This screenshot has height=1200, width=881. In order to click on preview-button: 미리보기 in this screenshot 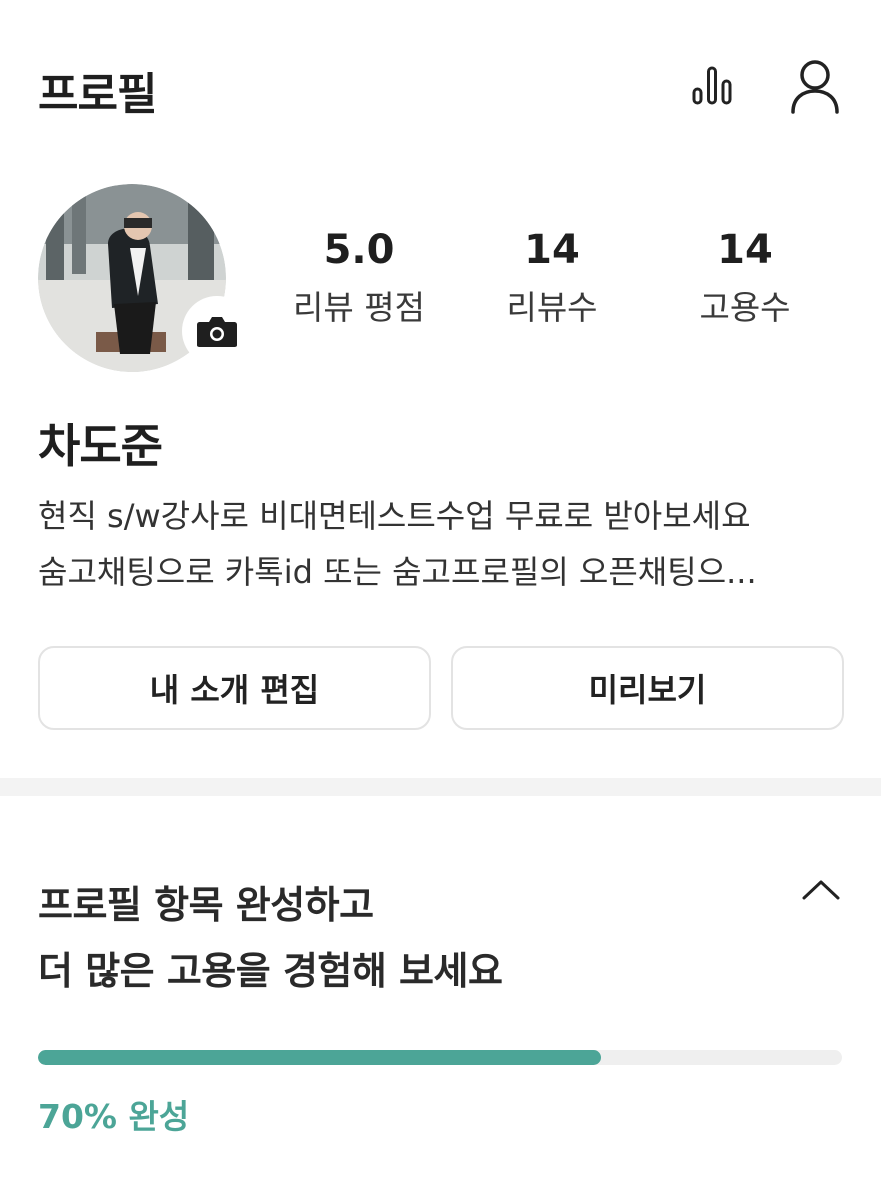, I will do `click(647, 688)`.